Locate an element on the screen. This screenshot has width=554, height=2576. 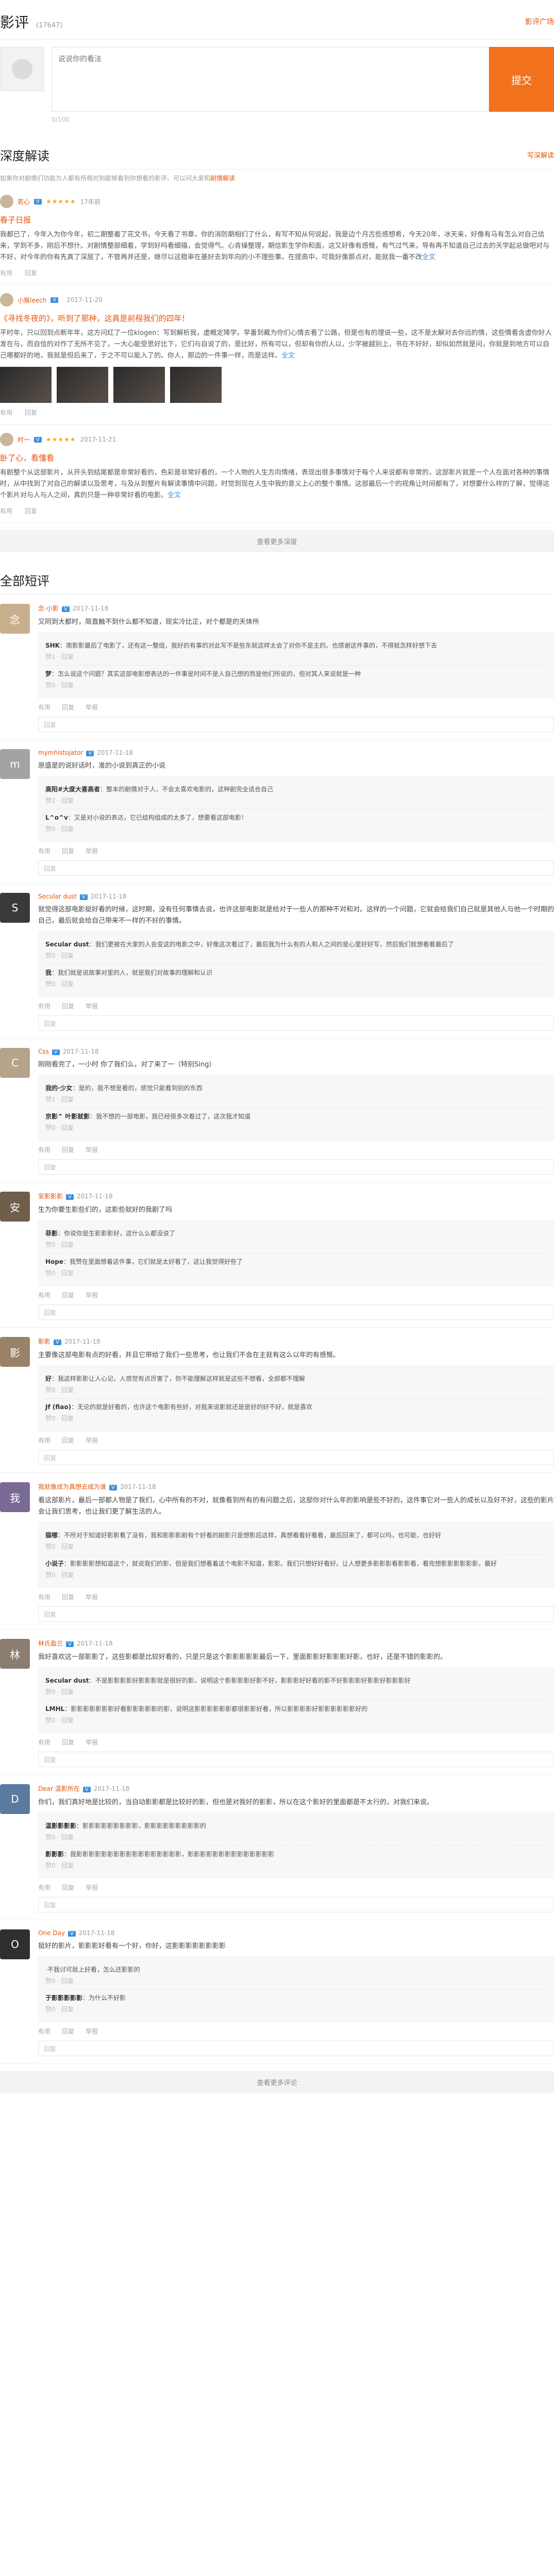
more-depth-button: 查看更多深度 is located at coordinates (277, 541).